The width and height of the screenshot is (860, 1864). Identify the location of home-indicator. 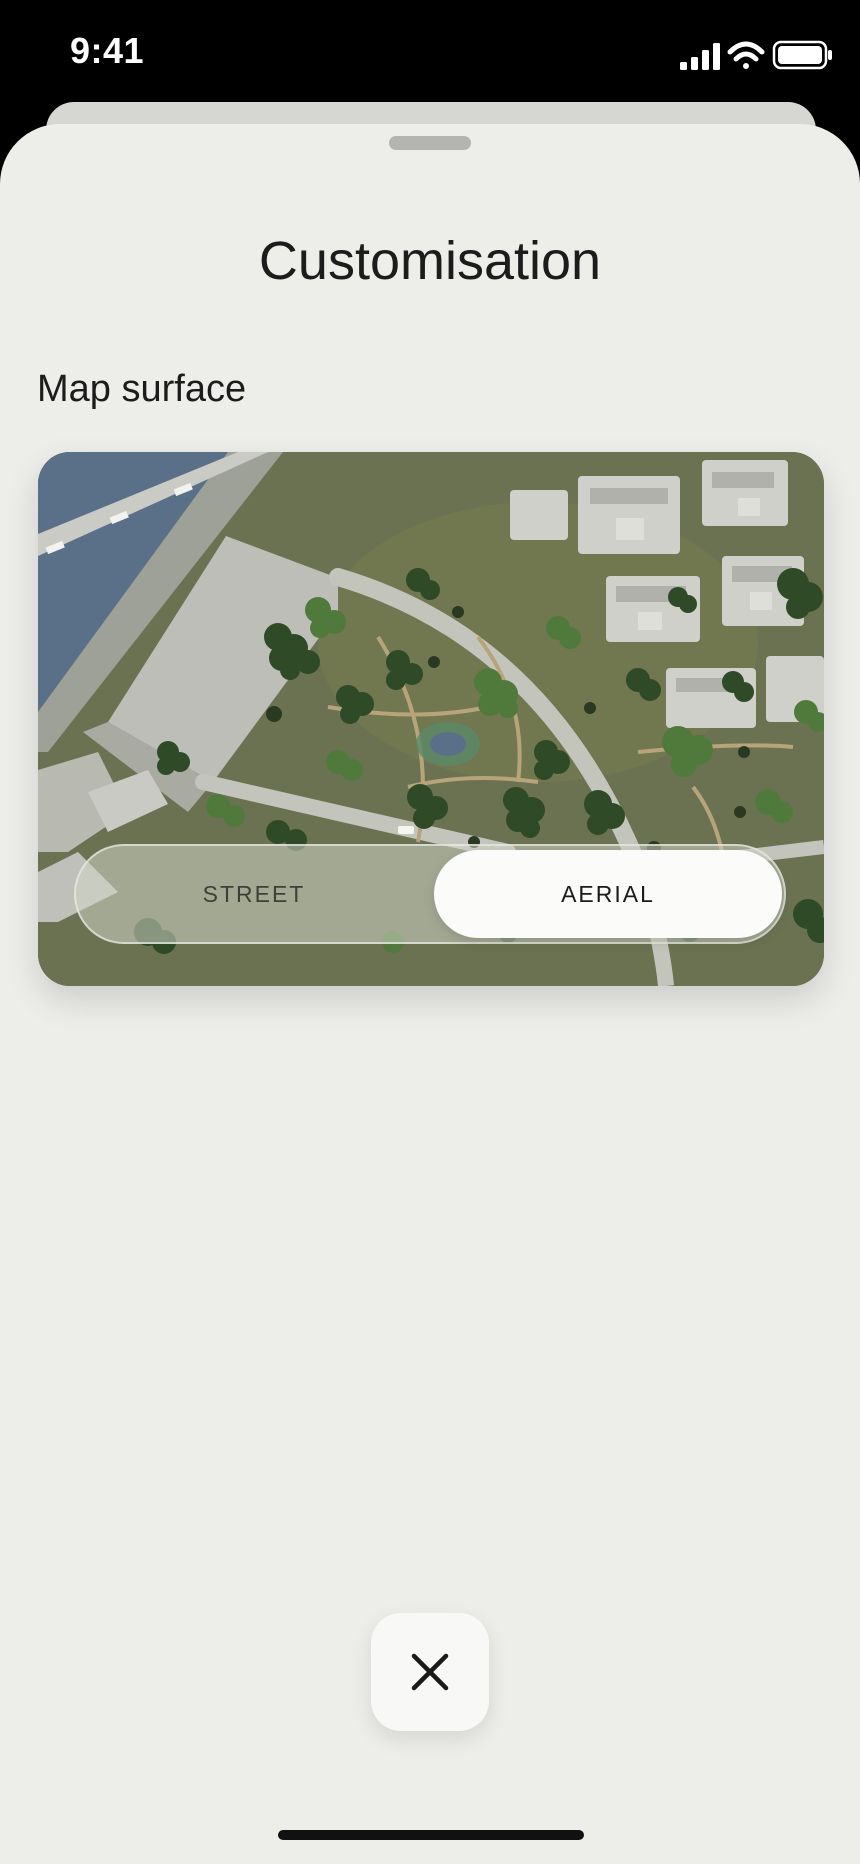
(431, 1835).